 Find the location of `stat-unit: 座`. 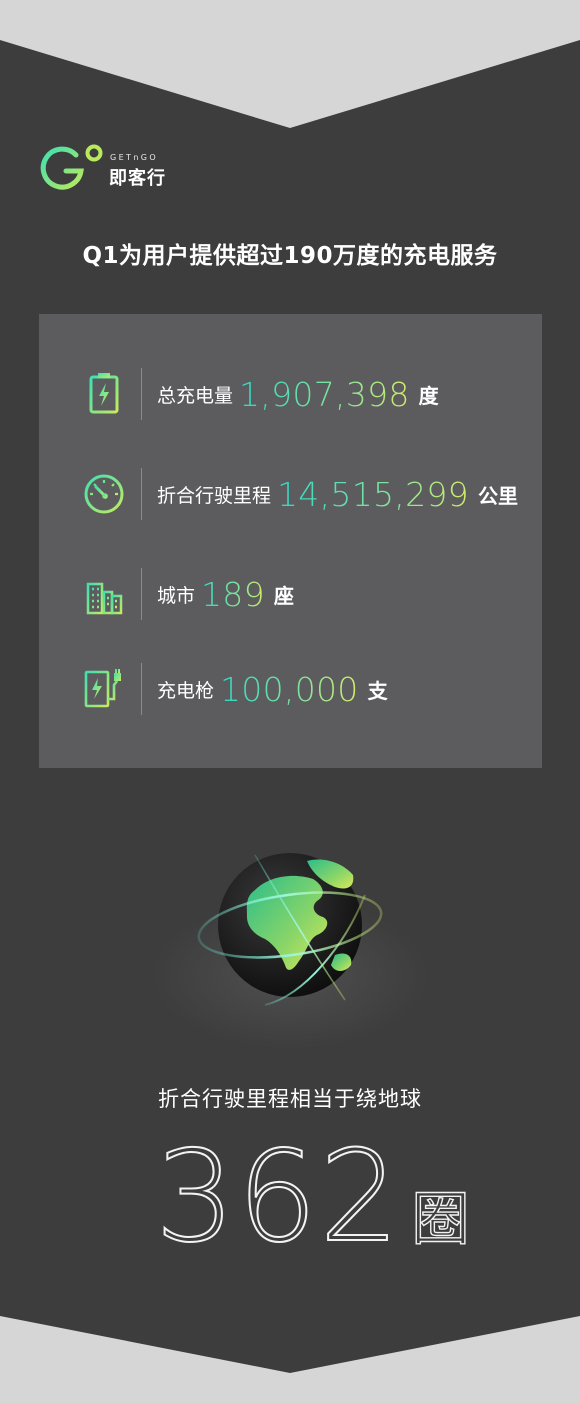

stat-unit: 座 is located at coordinates (283, 595).